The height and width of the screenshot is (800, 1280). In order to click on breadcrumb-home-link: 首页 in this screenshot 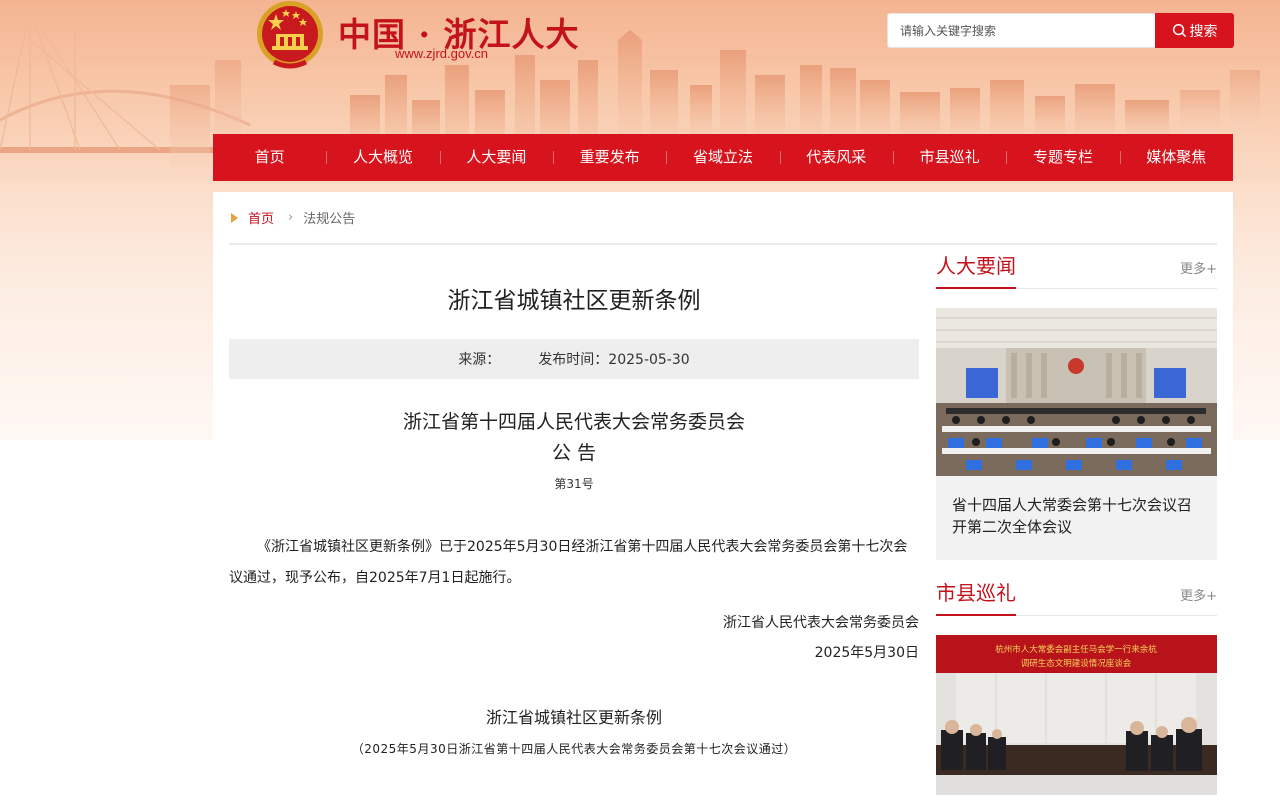, I will do `click(261, 217)`.